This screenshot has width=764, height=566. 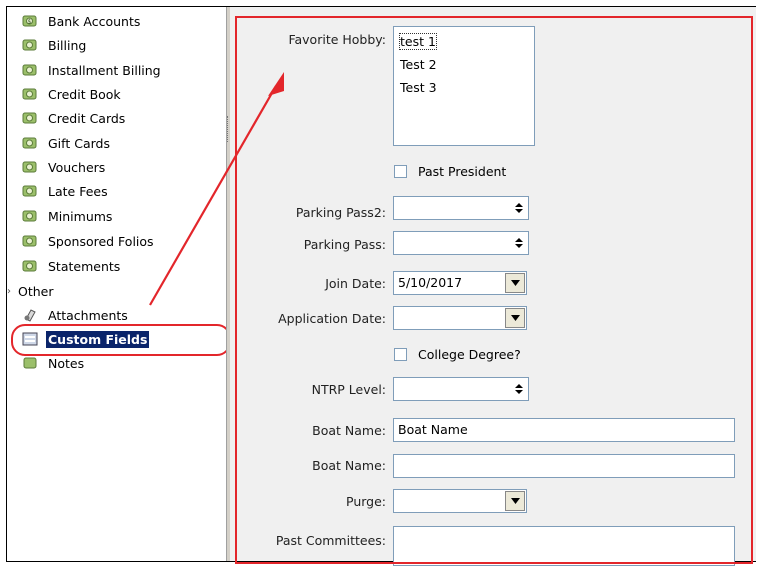 I want to click on sidebar-item-label: Custom Fields, so click(x=98, y=339).